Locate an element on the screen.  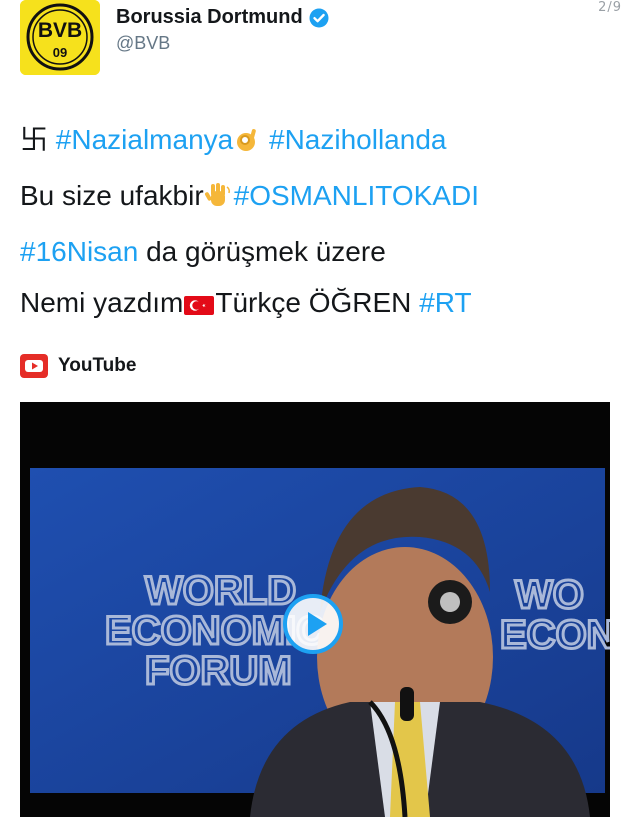
verified-badge-icon is located at coordinates (319, 17).